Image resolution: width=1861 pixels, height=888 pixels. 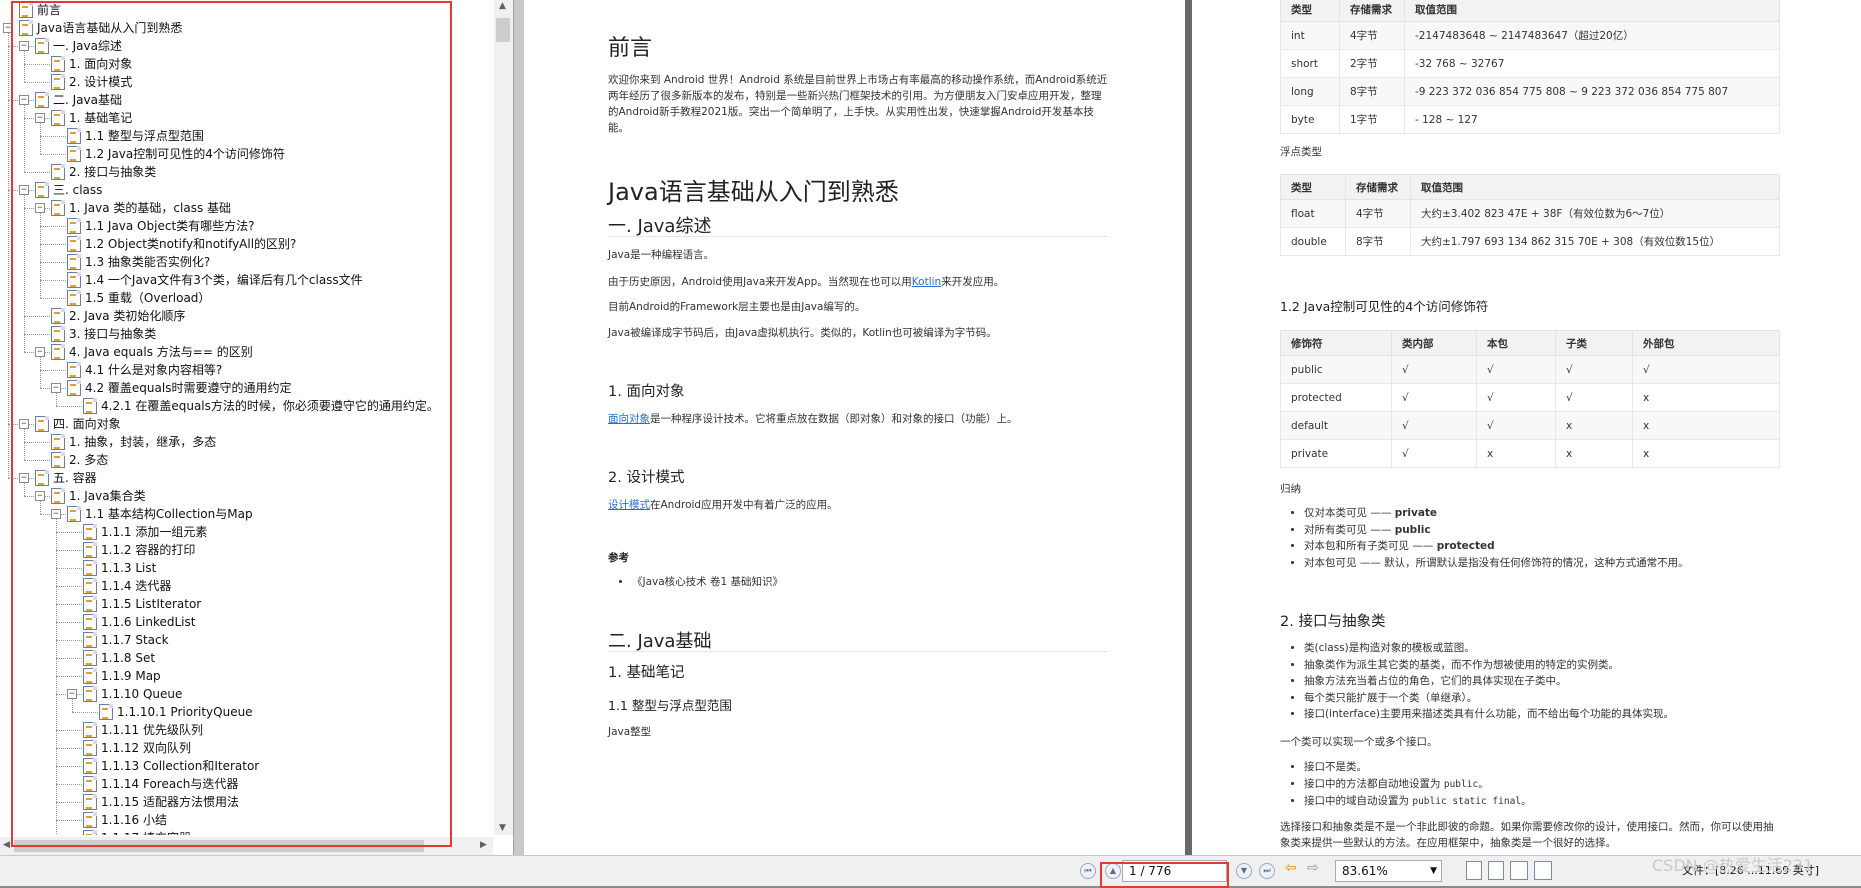 I want to click on table-cell: 大约±3.402 823 47E + 38F（有效位数为6～7位）, so click(x=1595, y=213).